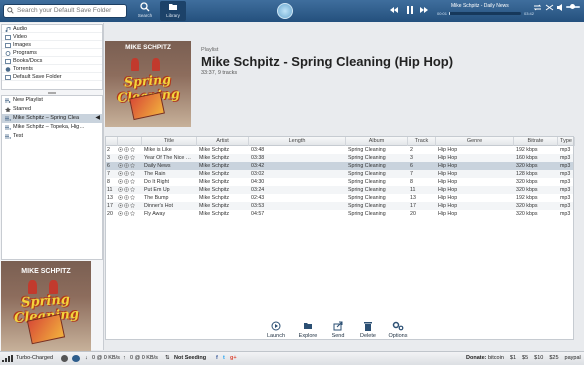  What do you see at coordinates (214, 182) in the screenshot?
I see `cell-artist: Mike Schpitz` at bounding box center [214, 182].